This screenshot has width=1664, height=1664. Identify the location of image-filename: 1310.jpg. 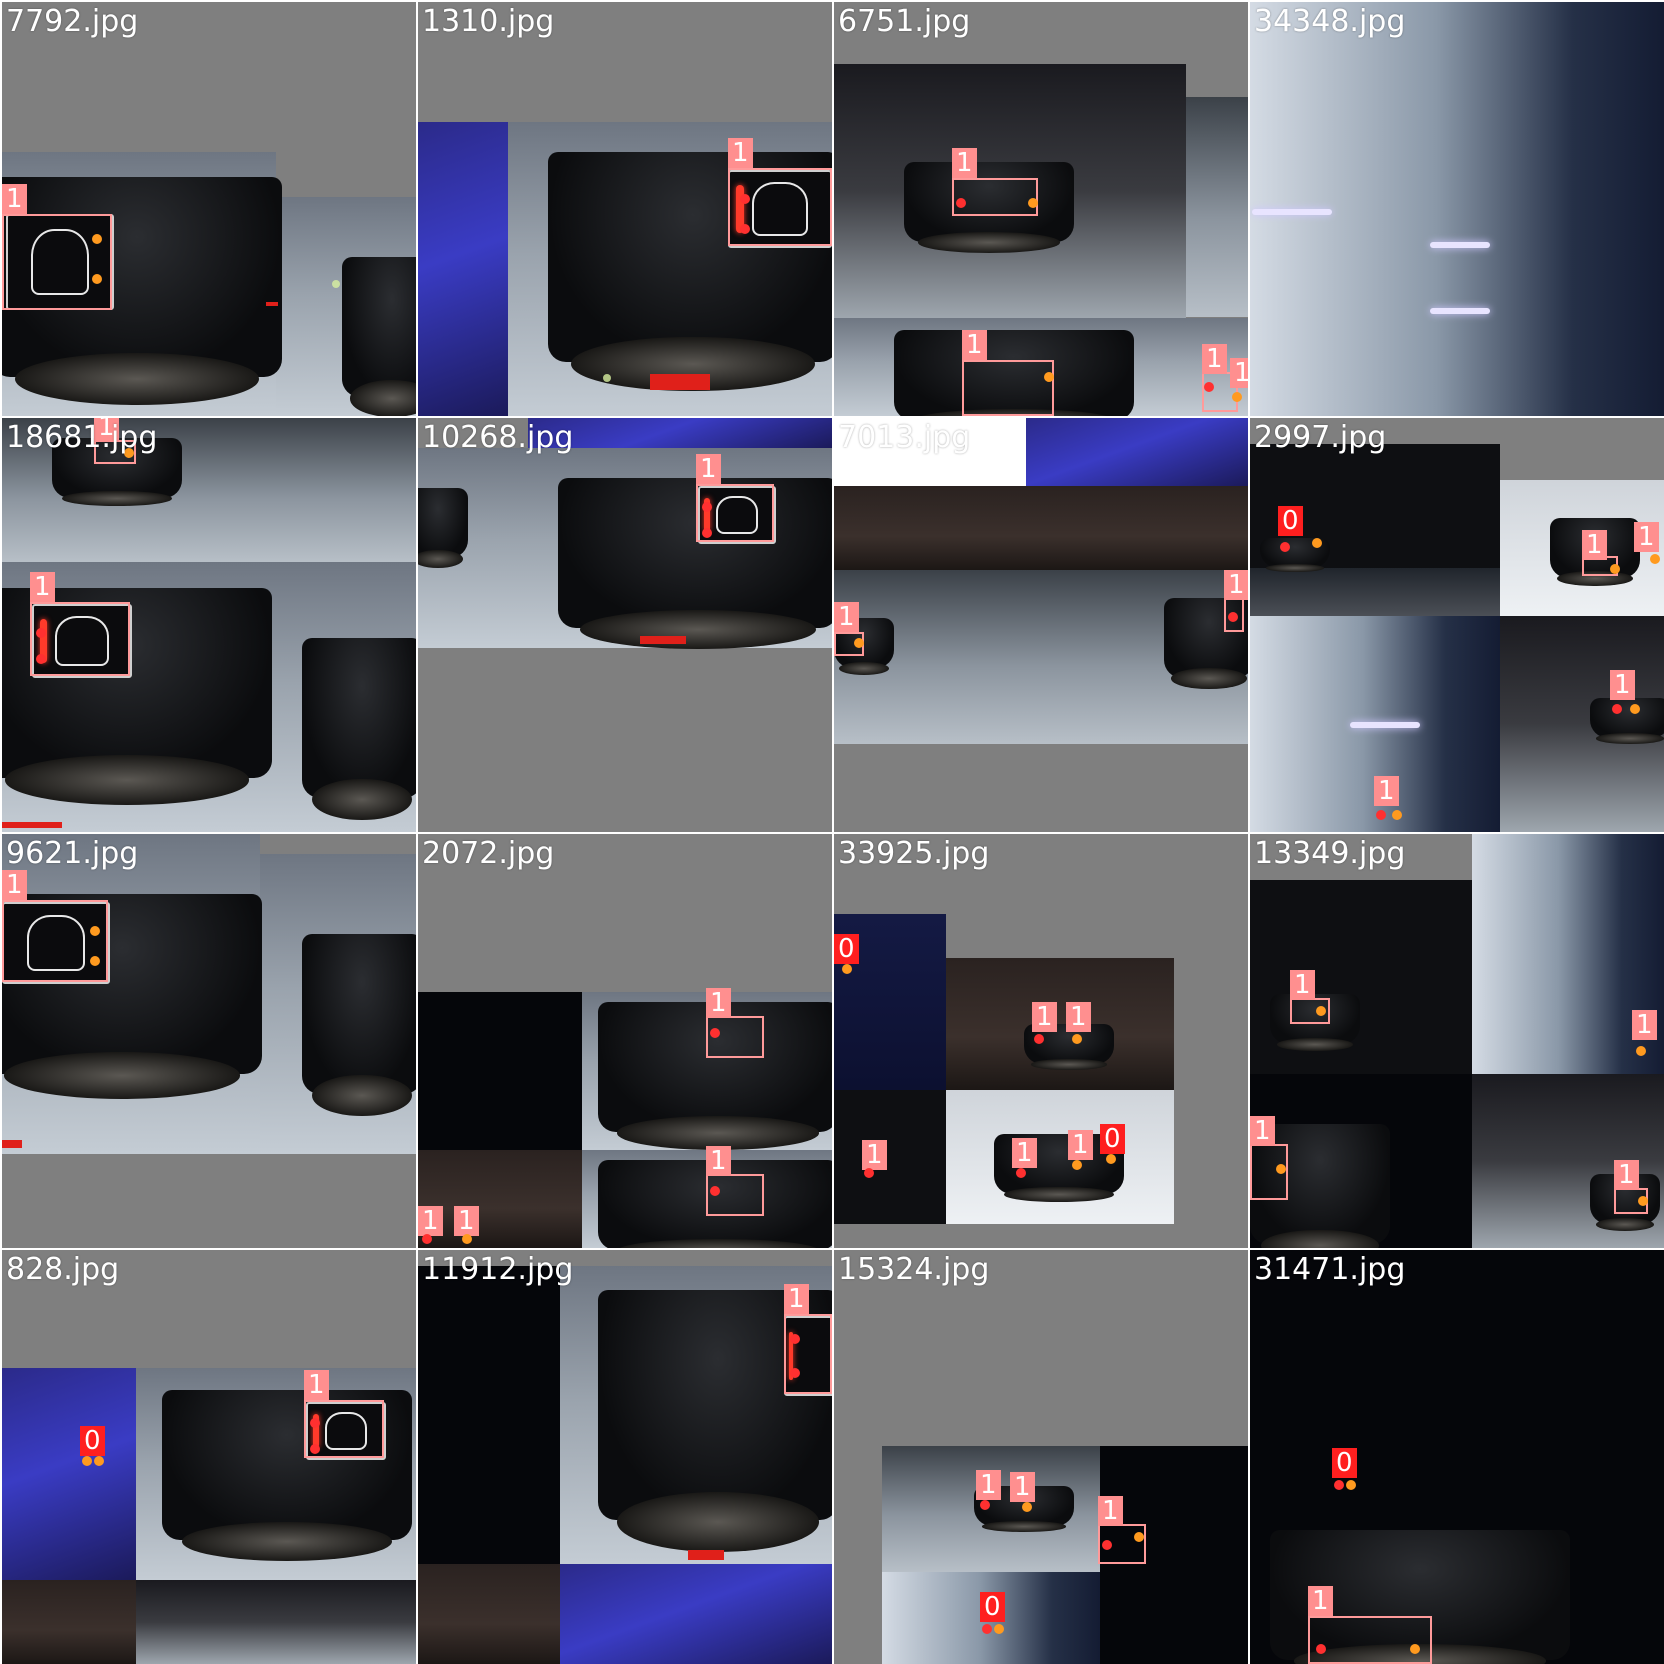
(488, 21).